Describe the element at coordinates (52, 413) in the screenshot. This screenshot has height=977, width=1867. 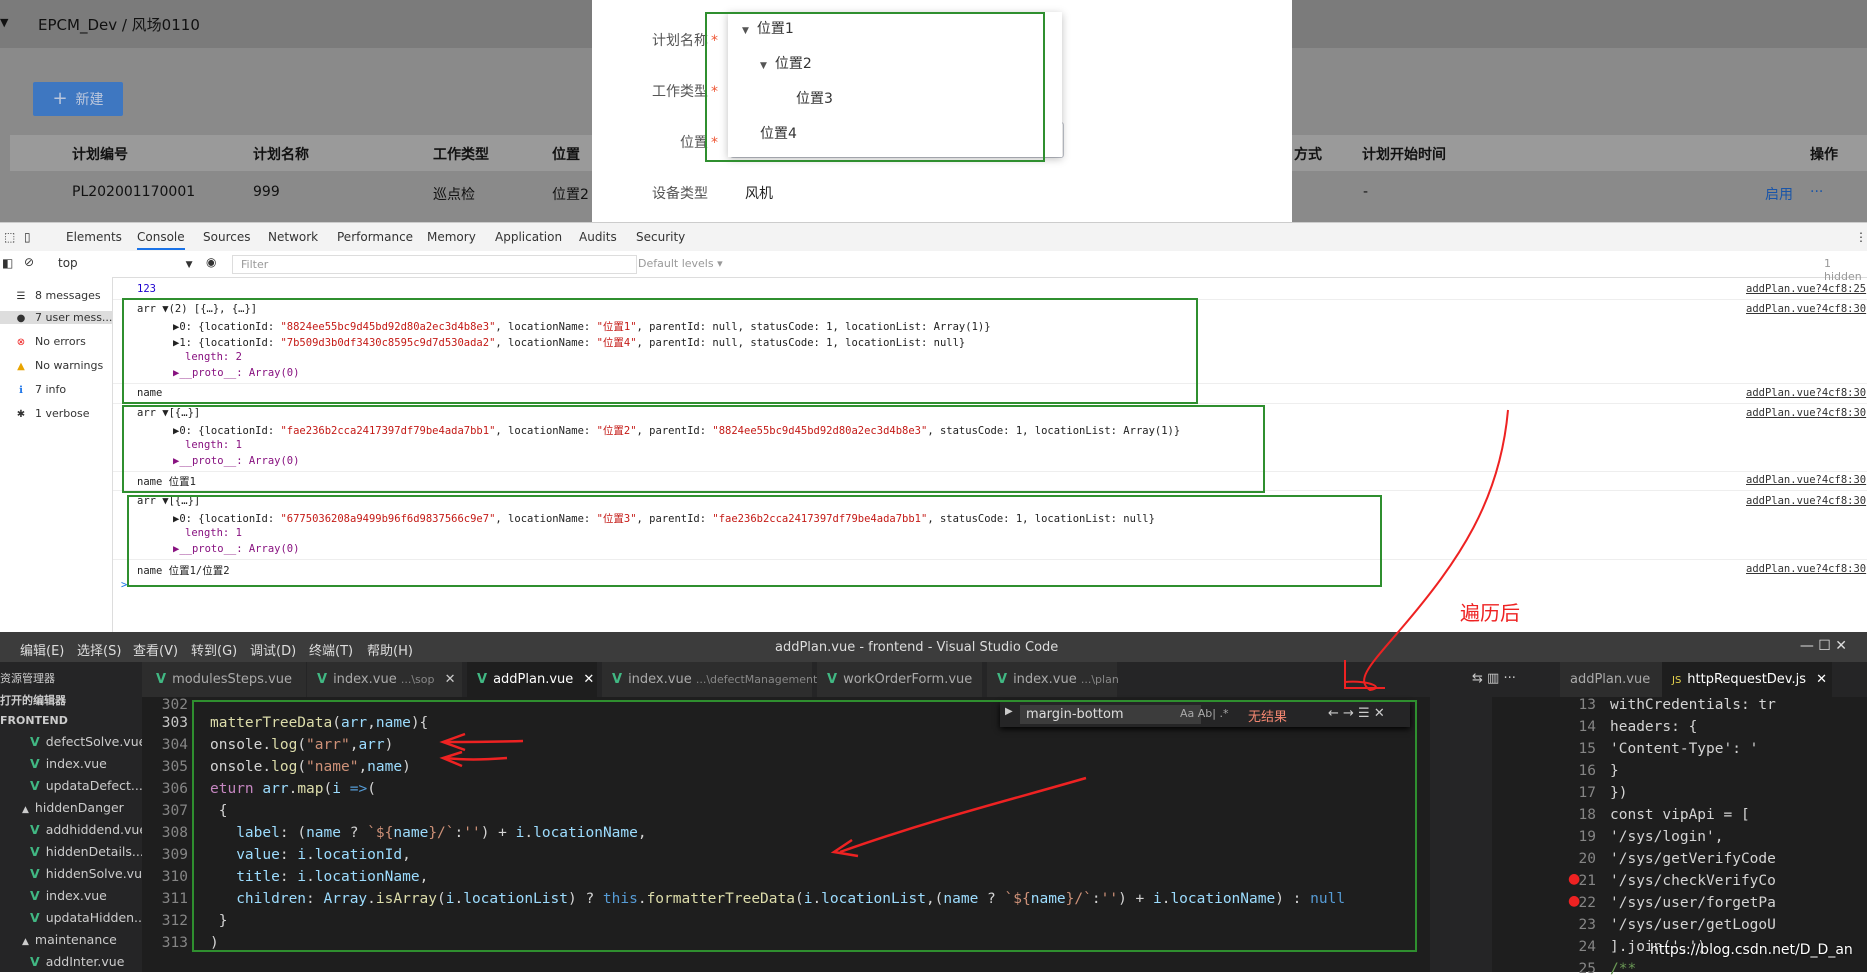
I see `sidebar-item-verbose: ✱ 1 verbose` at that location.